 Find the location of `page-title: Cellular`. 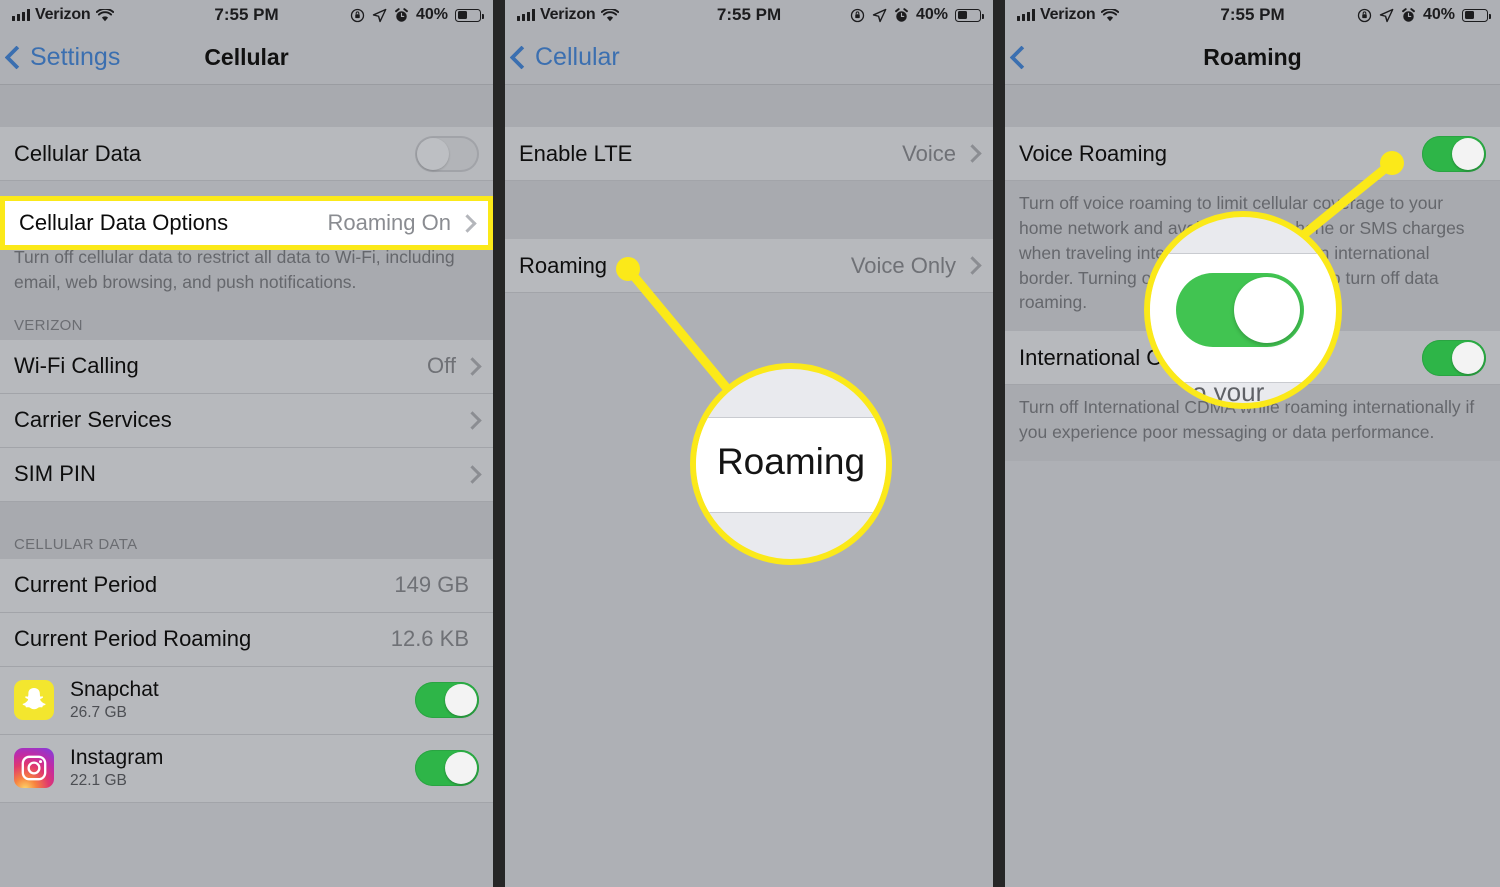

page-title: Cellular is located at coordinates (246, 56).